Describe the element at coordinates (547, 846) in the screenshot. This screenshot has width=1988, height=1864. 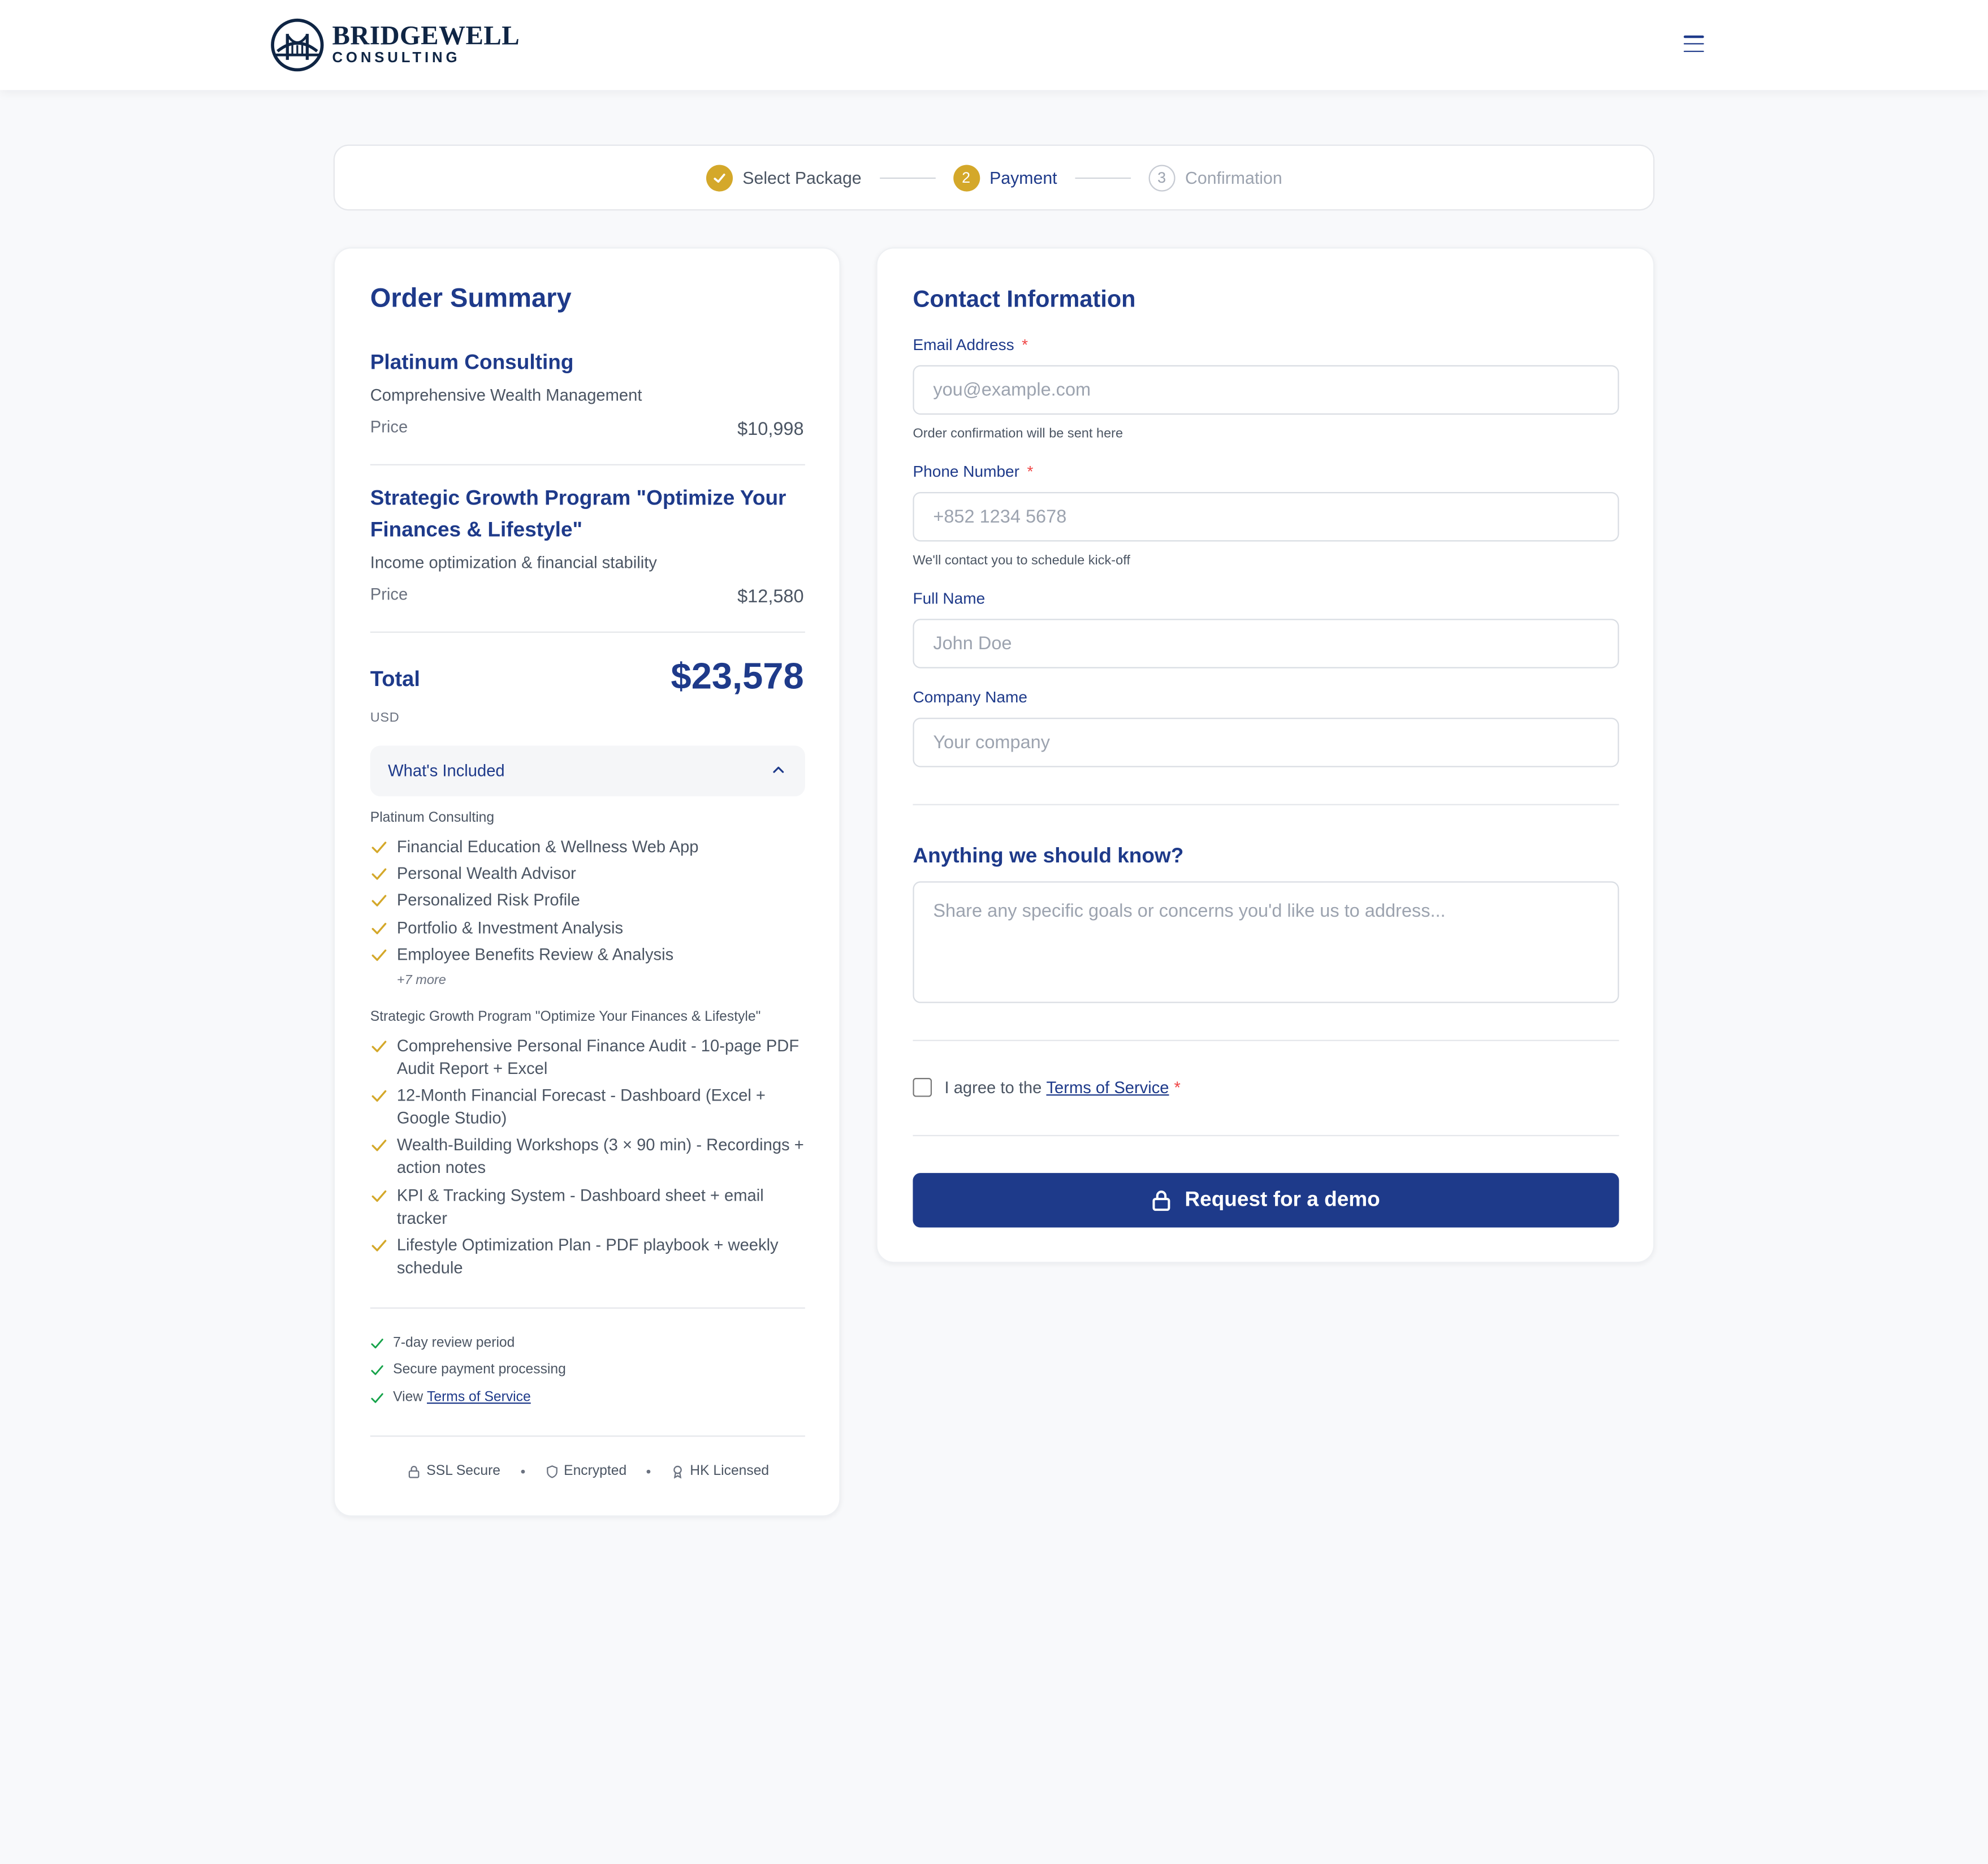
I see `feature-text: Financial Education & Wellness Web App` at that location.